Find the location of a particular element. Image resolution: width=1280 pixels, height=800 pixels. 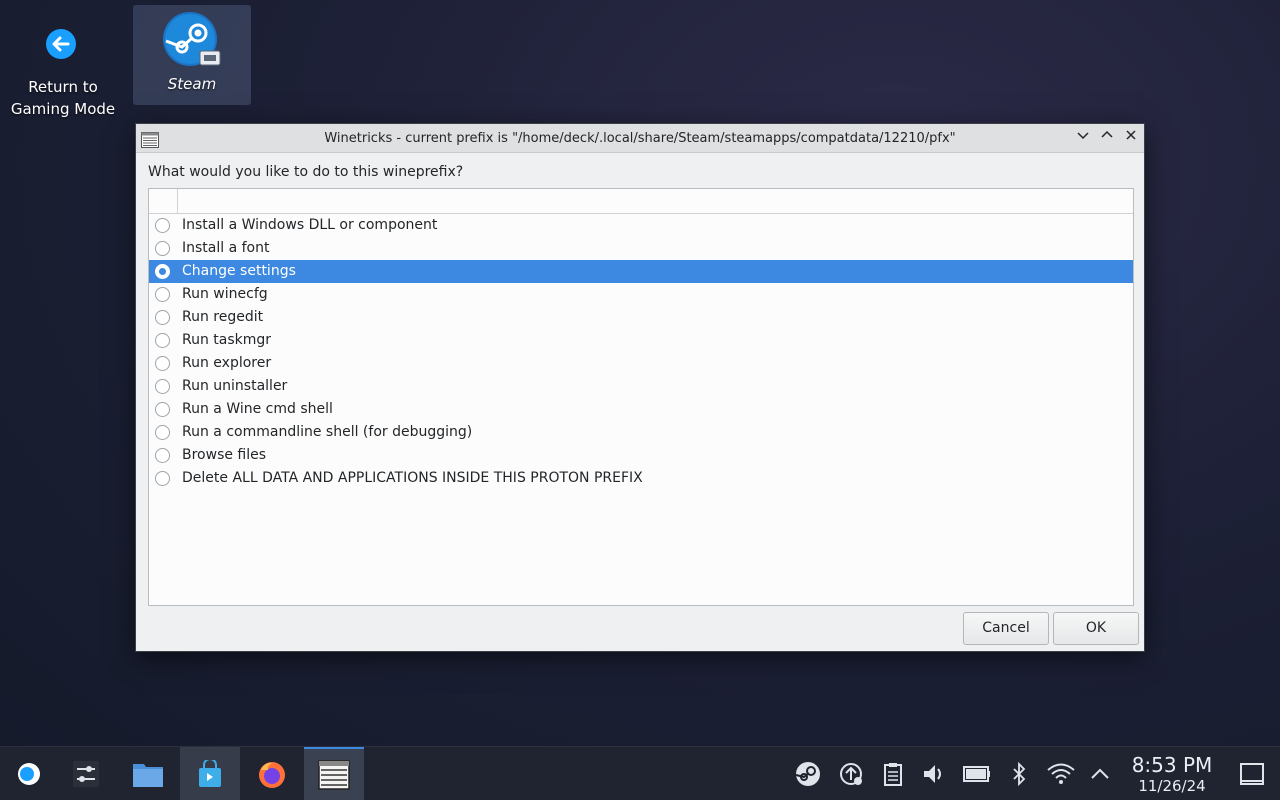

maximize-button is located at coordinates (1107, 138).